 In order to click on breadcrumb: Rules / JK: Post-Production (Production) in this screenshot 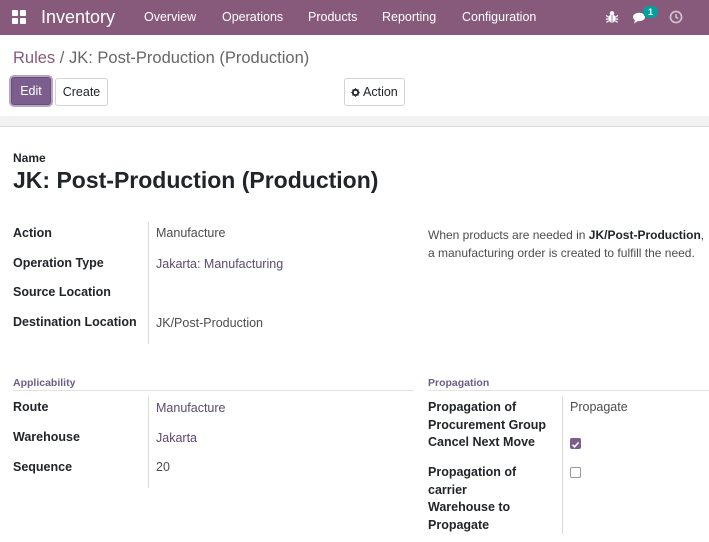, I will do `click(161, 58)`.